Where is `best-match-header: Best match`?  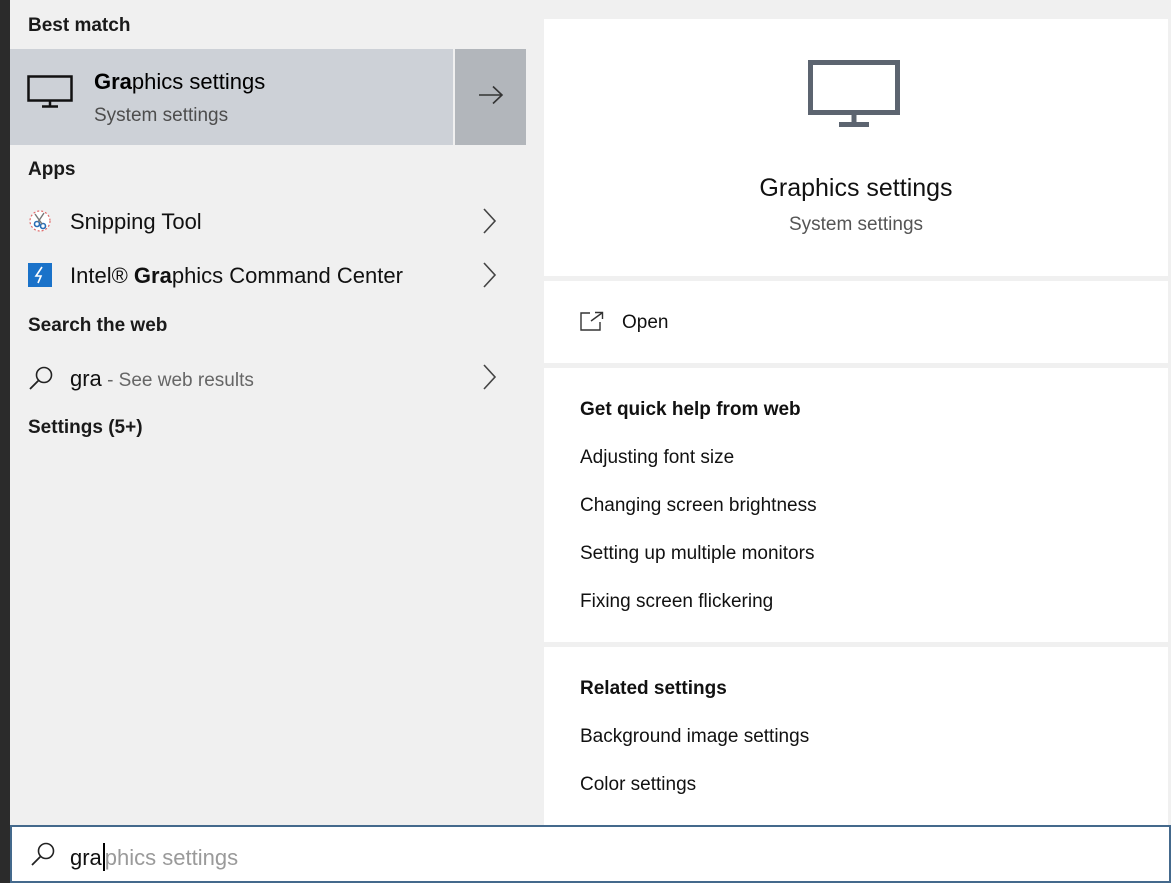
best-match-header: Best match is located at coordinates (79, 25).